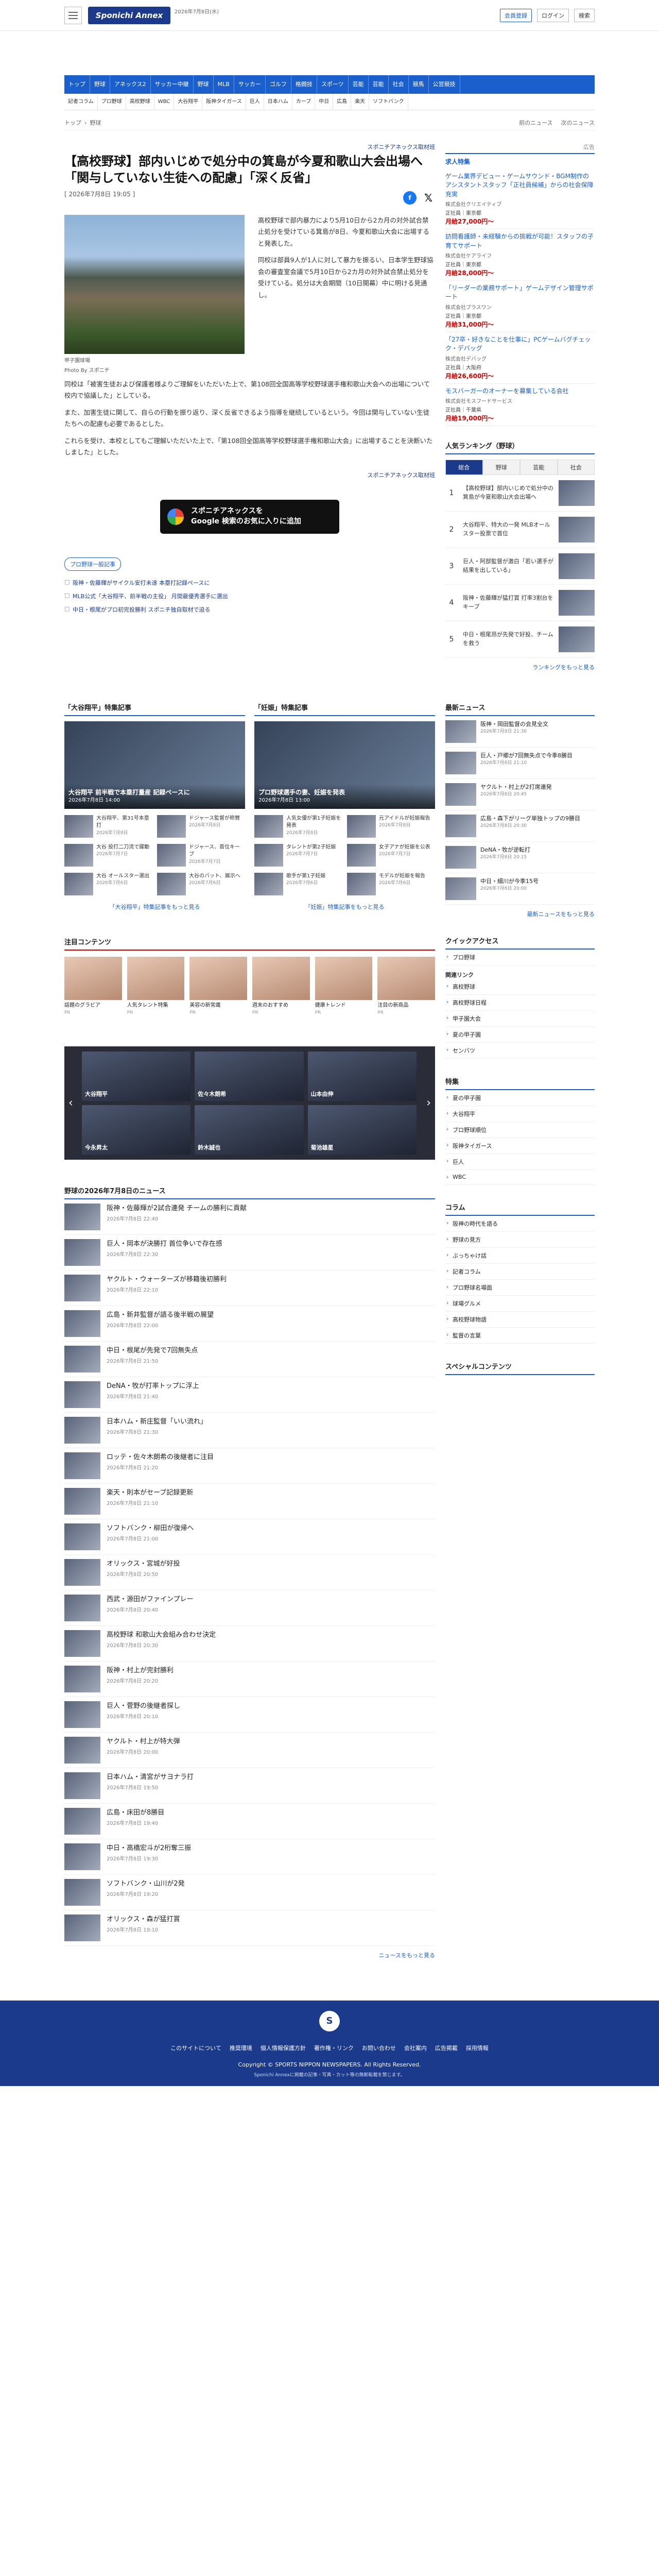 Image resolution: width=659 pixels, height=2576 pixels. Describe the element at coordinates (333, 84) in the screenshot. I see `nav-item: スポーツ` at that location.